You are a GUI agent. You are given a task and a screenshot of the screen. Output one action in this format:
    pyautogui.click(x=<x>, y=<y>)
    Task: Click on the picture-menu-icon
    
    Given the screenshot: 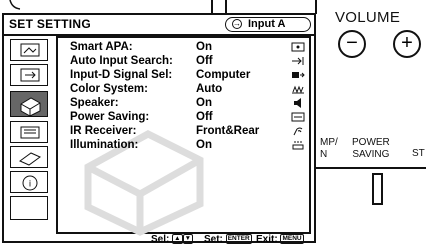 What is the action you would take?
    pyautogui.click(x=30, y=50)
    